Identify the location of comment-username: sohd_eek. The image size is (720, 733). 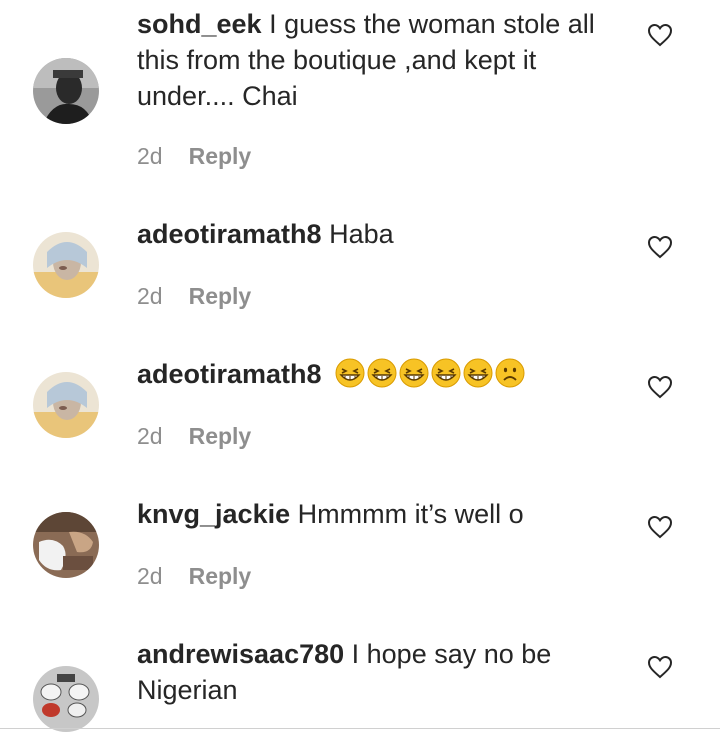
(199, 24).